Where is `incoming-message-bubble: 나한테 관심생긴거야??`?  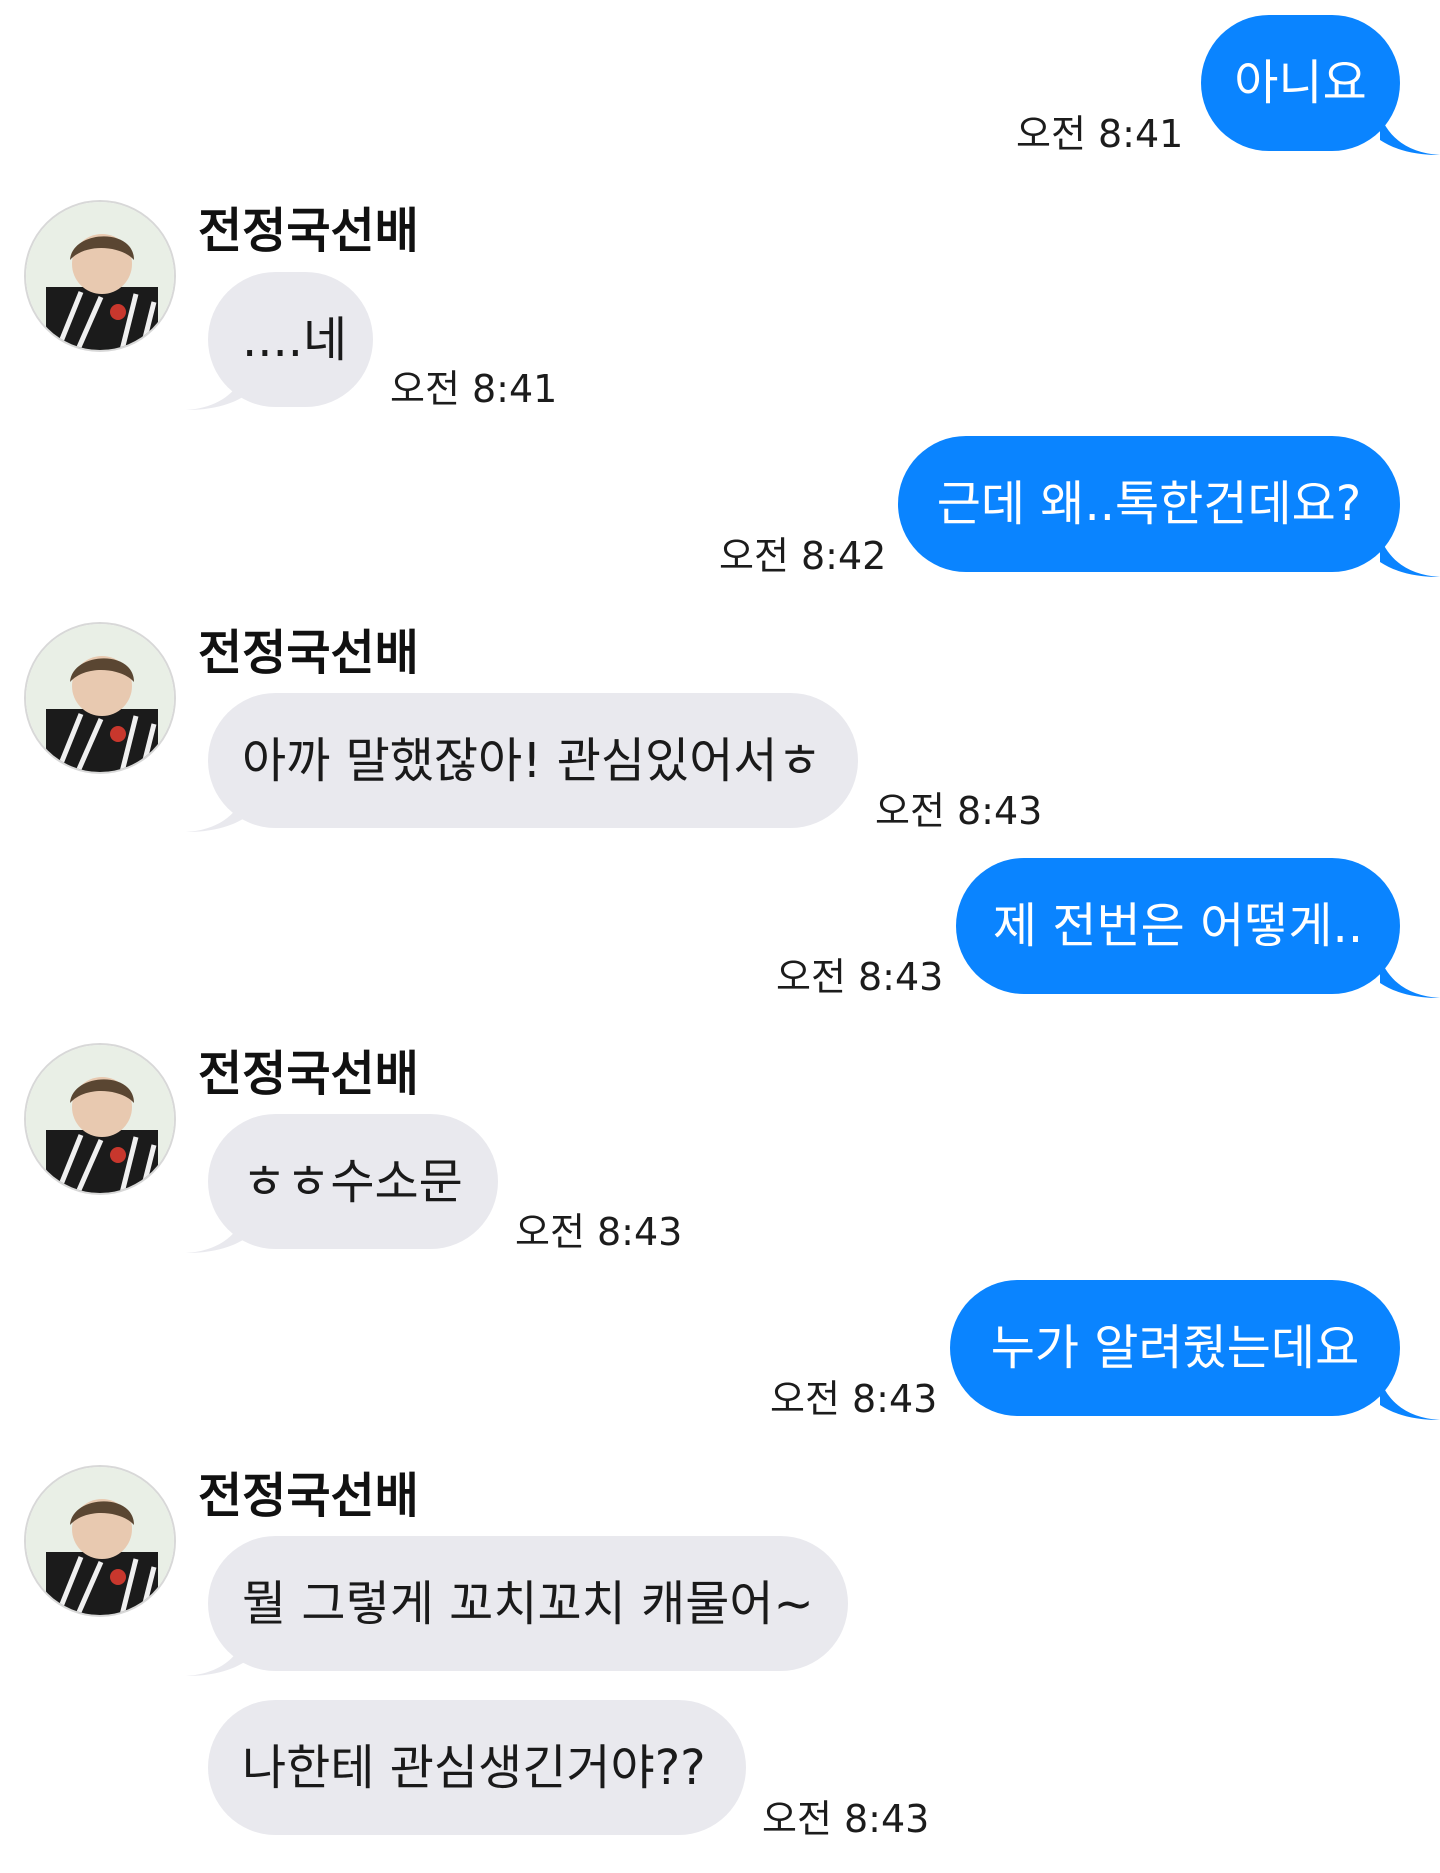 incoming-message-bubble: 나한테 관심생긴거야?? is located at coordinates (477, 1767).